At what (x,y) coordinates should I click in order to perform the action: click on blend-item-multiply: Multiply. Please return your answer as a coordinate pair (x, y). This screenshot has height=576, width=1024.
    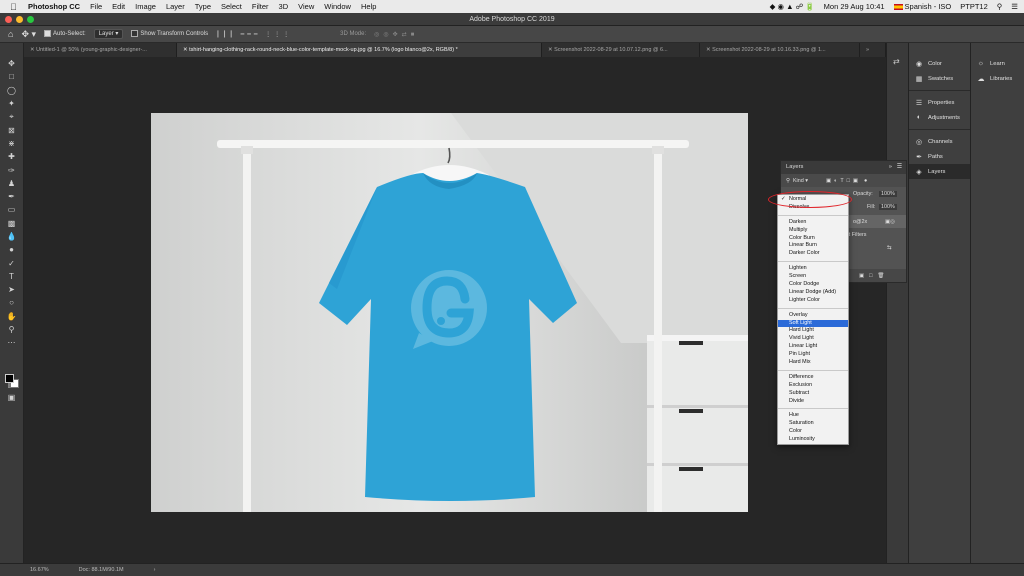
    Looking at the image, I should click on (813, 231).